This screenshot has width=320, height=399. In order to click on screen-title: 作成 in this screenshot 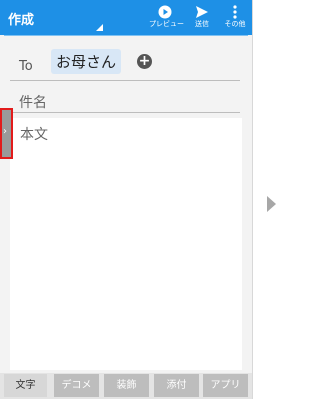, I will do `click(21, 20)`.